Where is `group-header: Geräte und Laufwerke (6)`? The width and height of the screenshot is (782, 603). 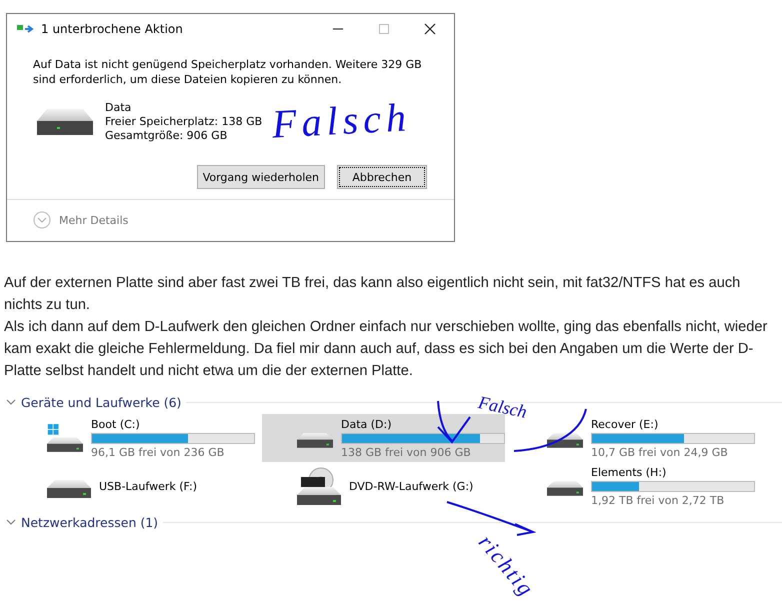
group-header: Geräte und Laufwerke (6) is located at coordinates (101, 402).